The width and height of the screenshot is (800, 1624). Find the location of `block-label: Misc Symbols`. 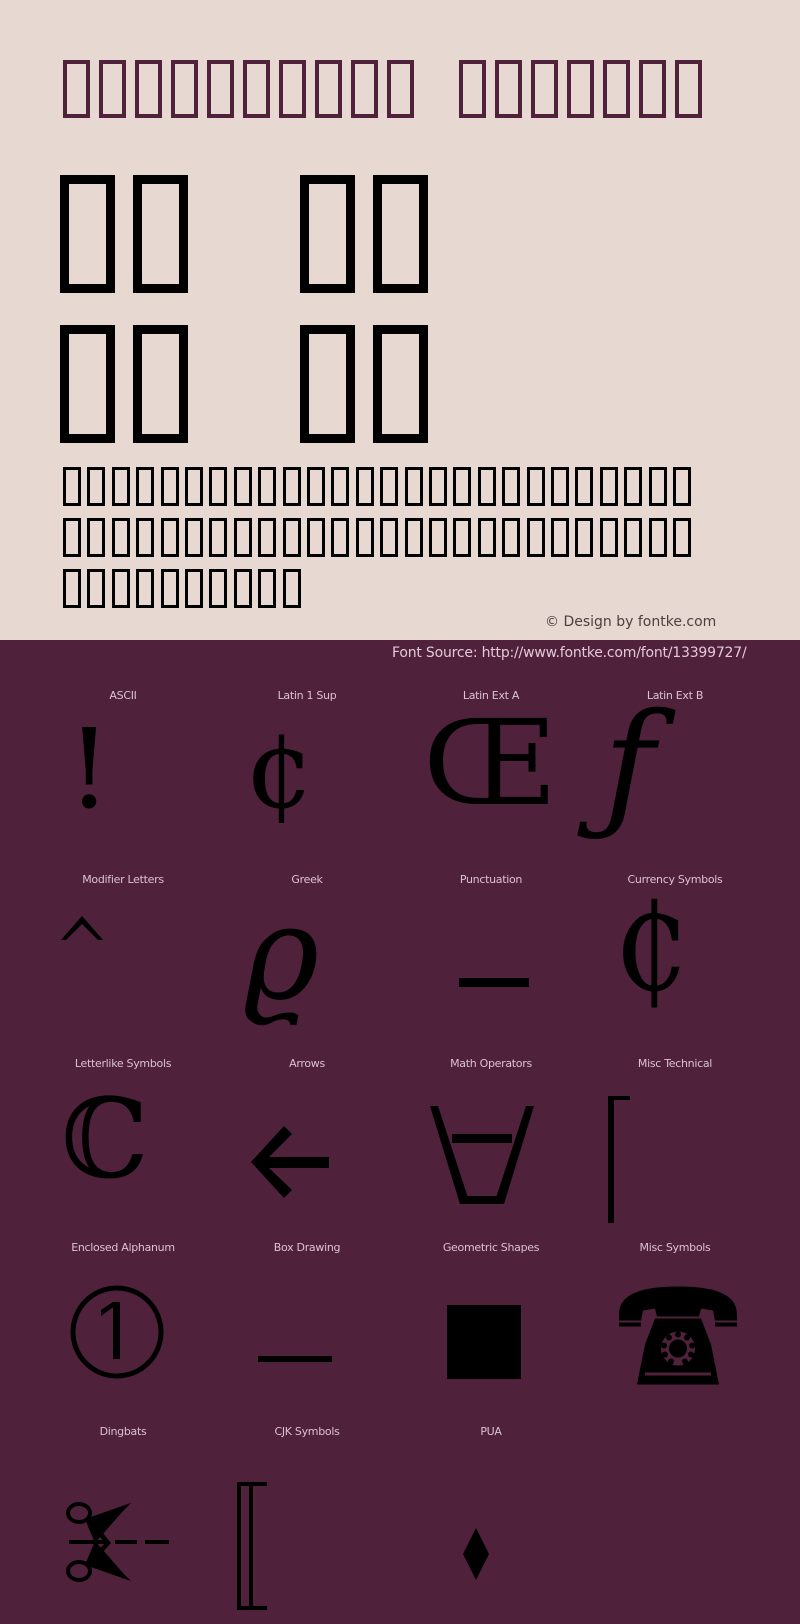

block-label: Misc Symbols is located at coordinates (675, 1247).